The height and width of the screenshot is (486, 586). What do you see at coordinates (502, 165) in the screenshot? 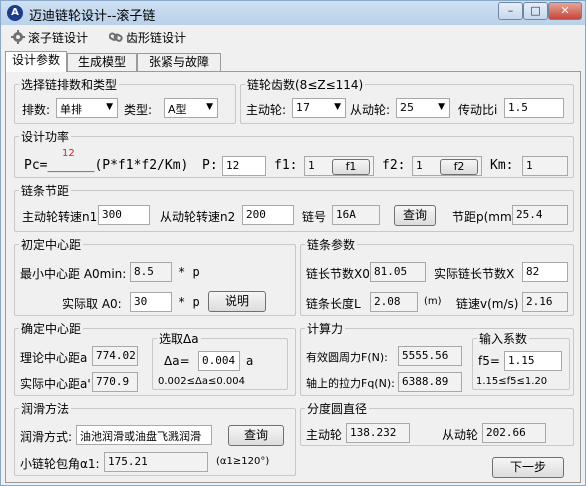
I see `km-label: Km:` at bounding box center [502, 165].